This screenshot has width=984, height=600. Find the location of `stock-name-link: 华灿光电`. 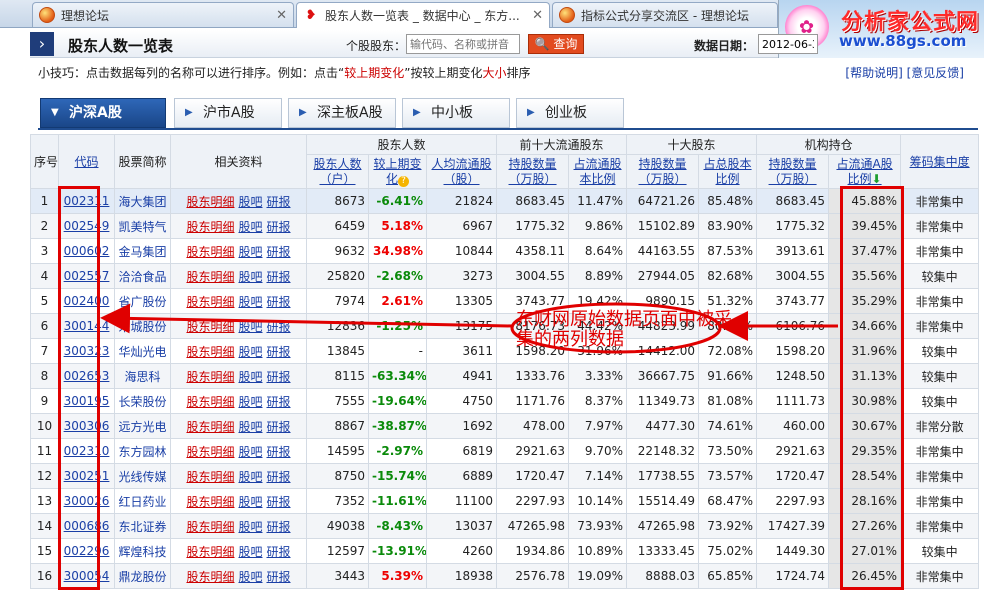

stock-name-link: 华灿光电 is located at coordinates (142, 351).